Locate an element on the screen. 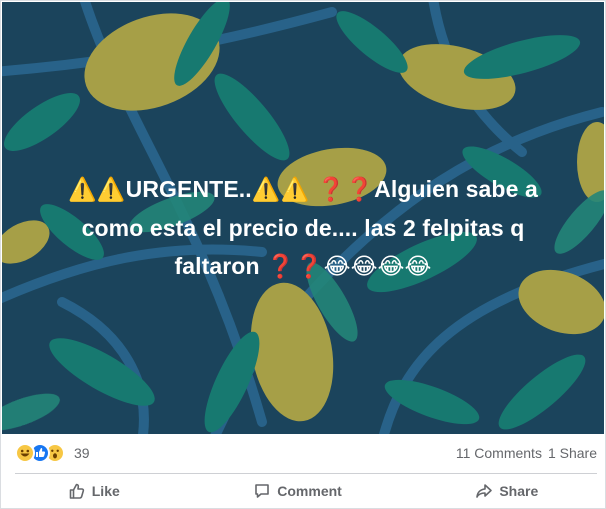 This screenshot has height=509, width=606. post-text-line3: faltaron is located at coordinates (217, 266).